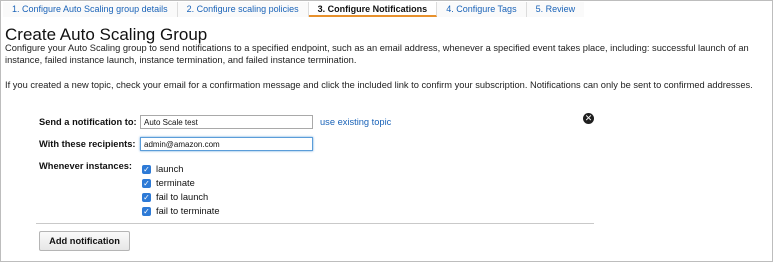 The image size is (775, 264). I want to click on tab-step-4: 4. Configure Tags, so click(482, 9).